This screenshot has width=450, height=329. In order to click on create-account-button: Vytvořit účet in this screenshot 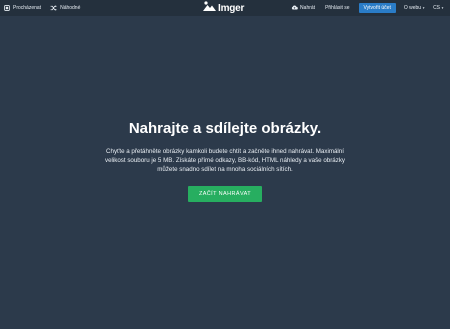, I will do `click(377, 8)`.